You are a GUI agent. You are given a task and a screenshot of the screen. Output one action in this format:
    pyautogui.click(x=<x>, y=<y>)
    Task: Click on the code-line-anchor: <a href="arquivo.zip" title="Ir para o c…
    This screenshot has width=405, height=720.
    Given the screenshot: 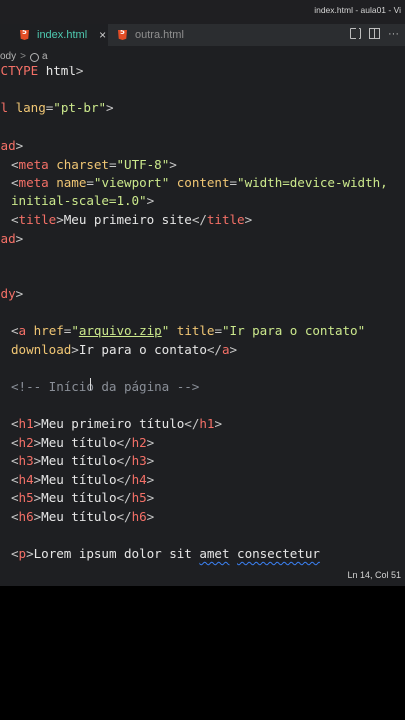 What is the action you would take?
    pyautogui.click(x=188, y=330)
    